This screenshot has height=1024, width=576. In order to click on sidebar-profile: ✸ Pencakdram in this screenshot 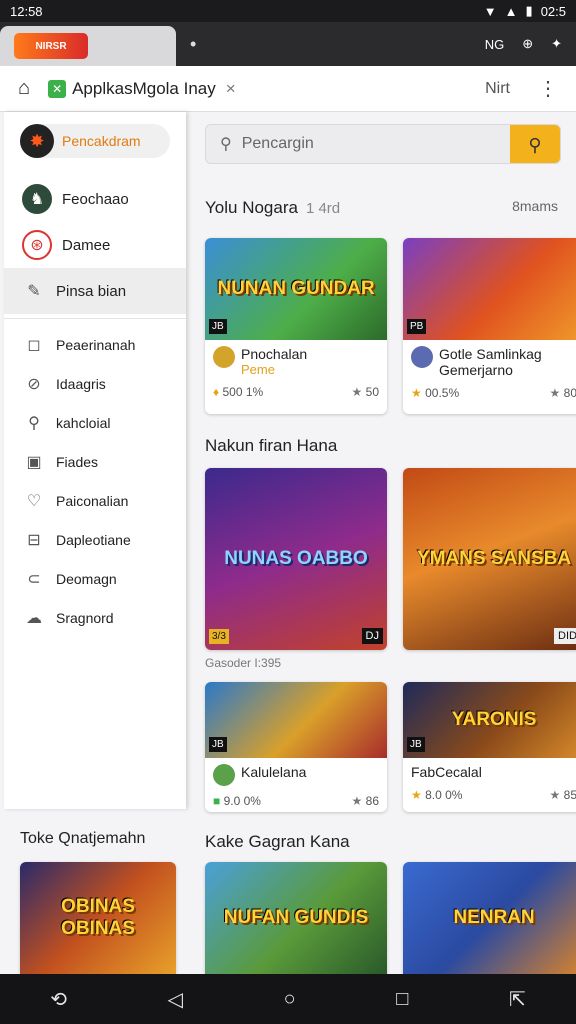, I will do `click(95, 141)`.